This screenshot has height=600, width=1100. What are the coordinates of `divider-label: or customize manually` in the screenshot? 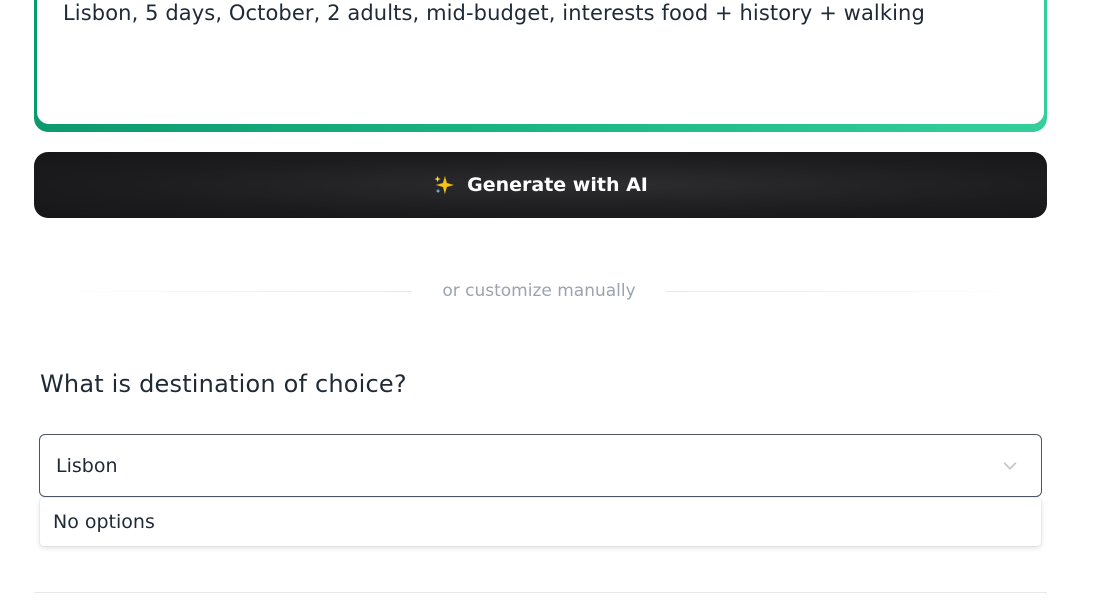 It's located at (539, 291).